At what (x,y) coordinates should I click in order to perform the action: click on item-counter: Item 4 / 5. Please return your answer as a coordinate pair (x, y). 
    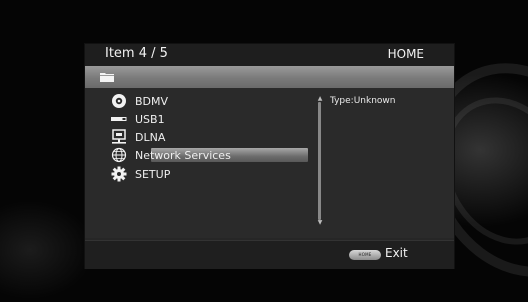
    Looking at the image, I should click on (136, 53).